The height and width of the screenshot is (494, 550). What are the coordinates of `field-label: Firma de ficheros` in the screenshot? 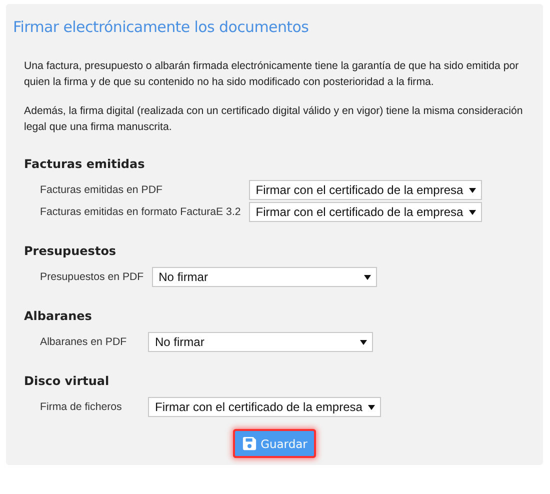 It's located at (81, 407).